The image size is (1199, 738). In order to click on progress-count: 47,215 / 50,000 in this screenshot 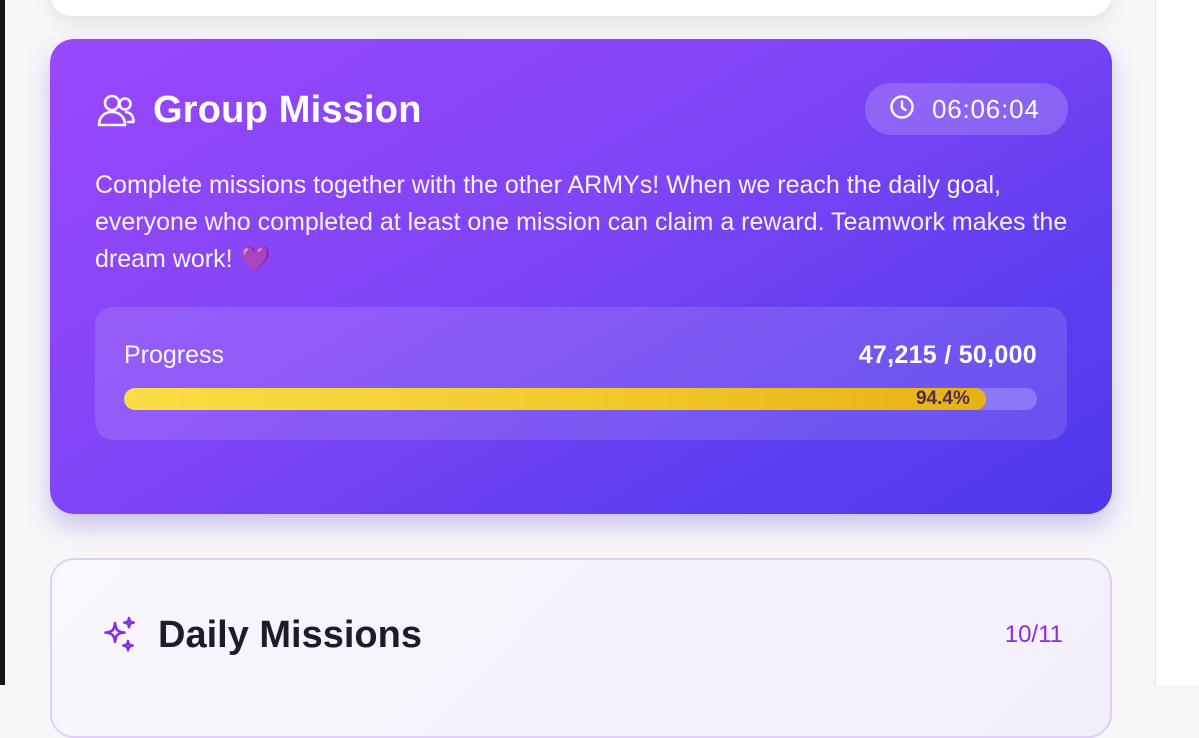, I will do `click(947, 355)`.